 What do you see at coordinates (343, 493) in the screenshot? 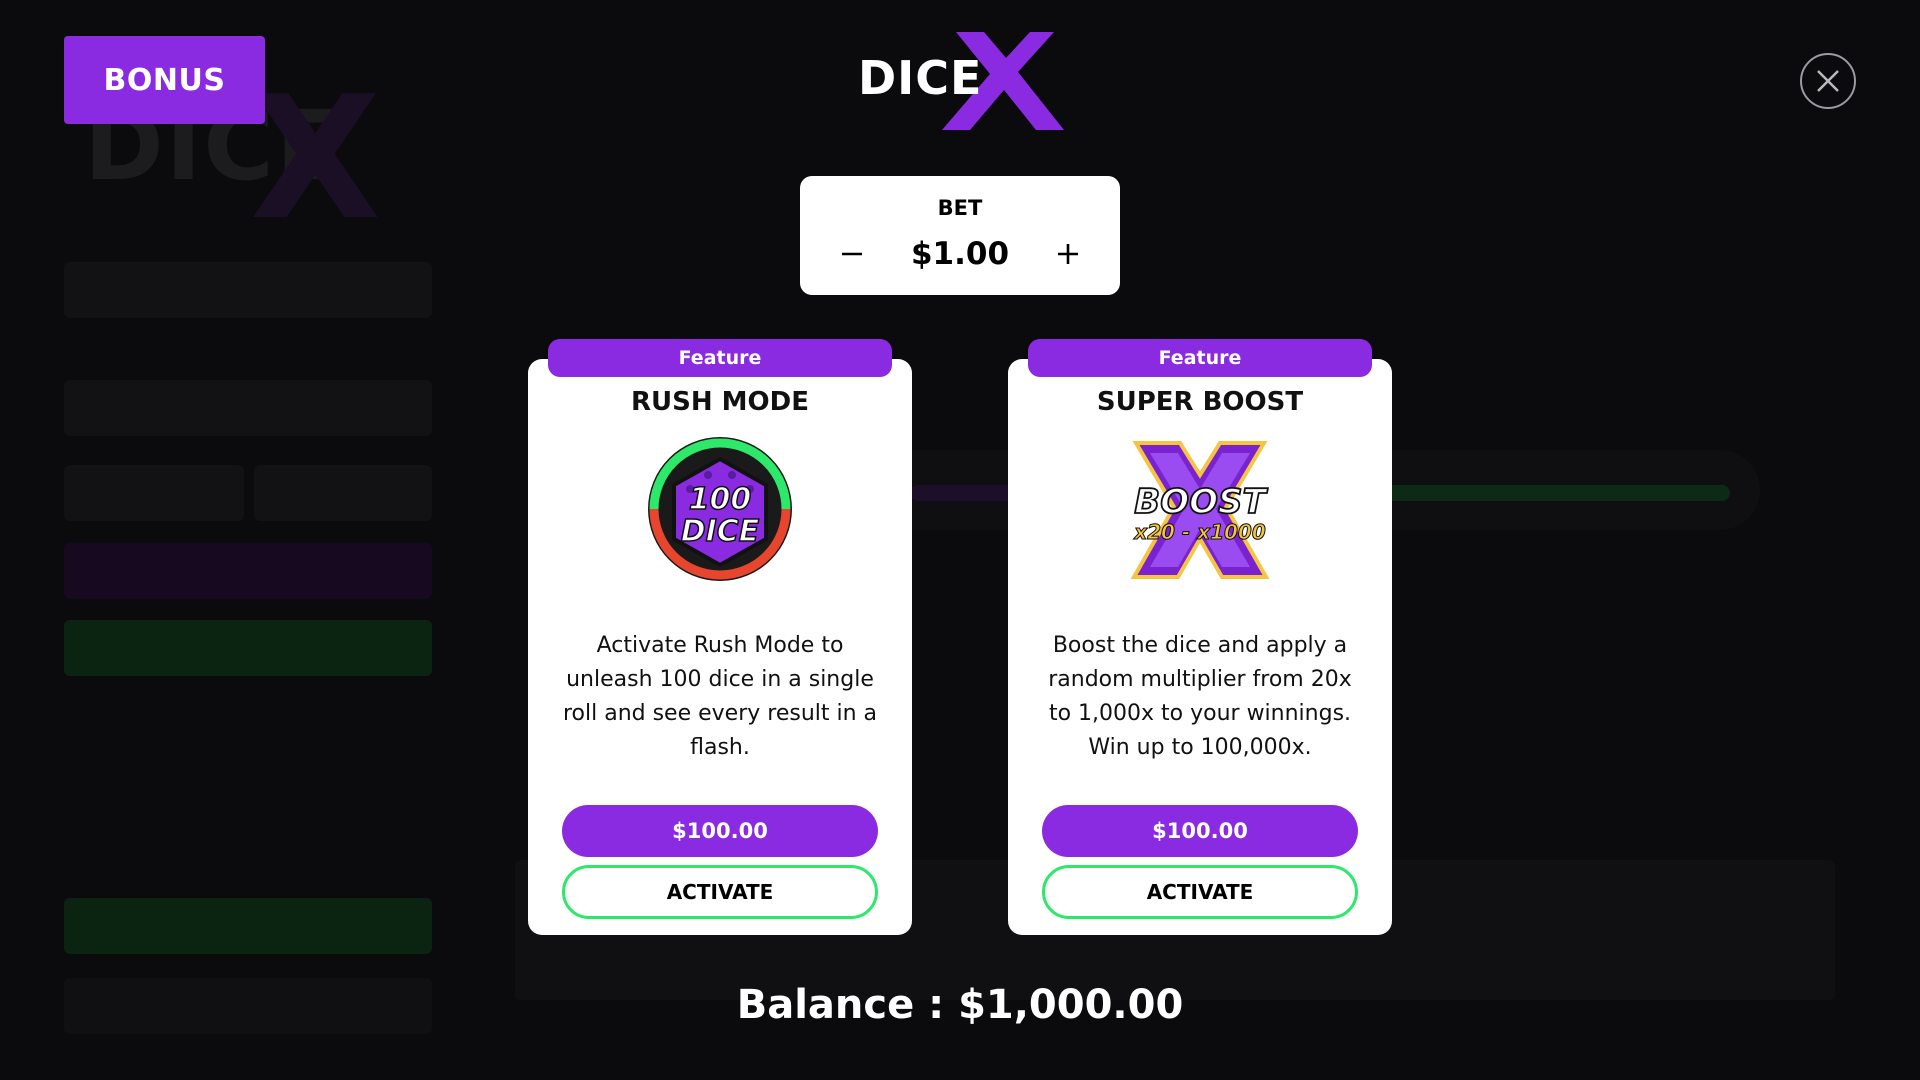
I see `background-turbo-toggle` at bounding box center [343, 493].